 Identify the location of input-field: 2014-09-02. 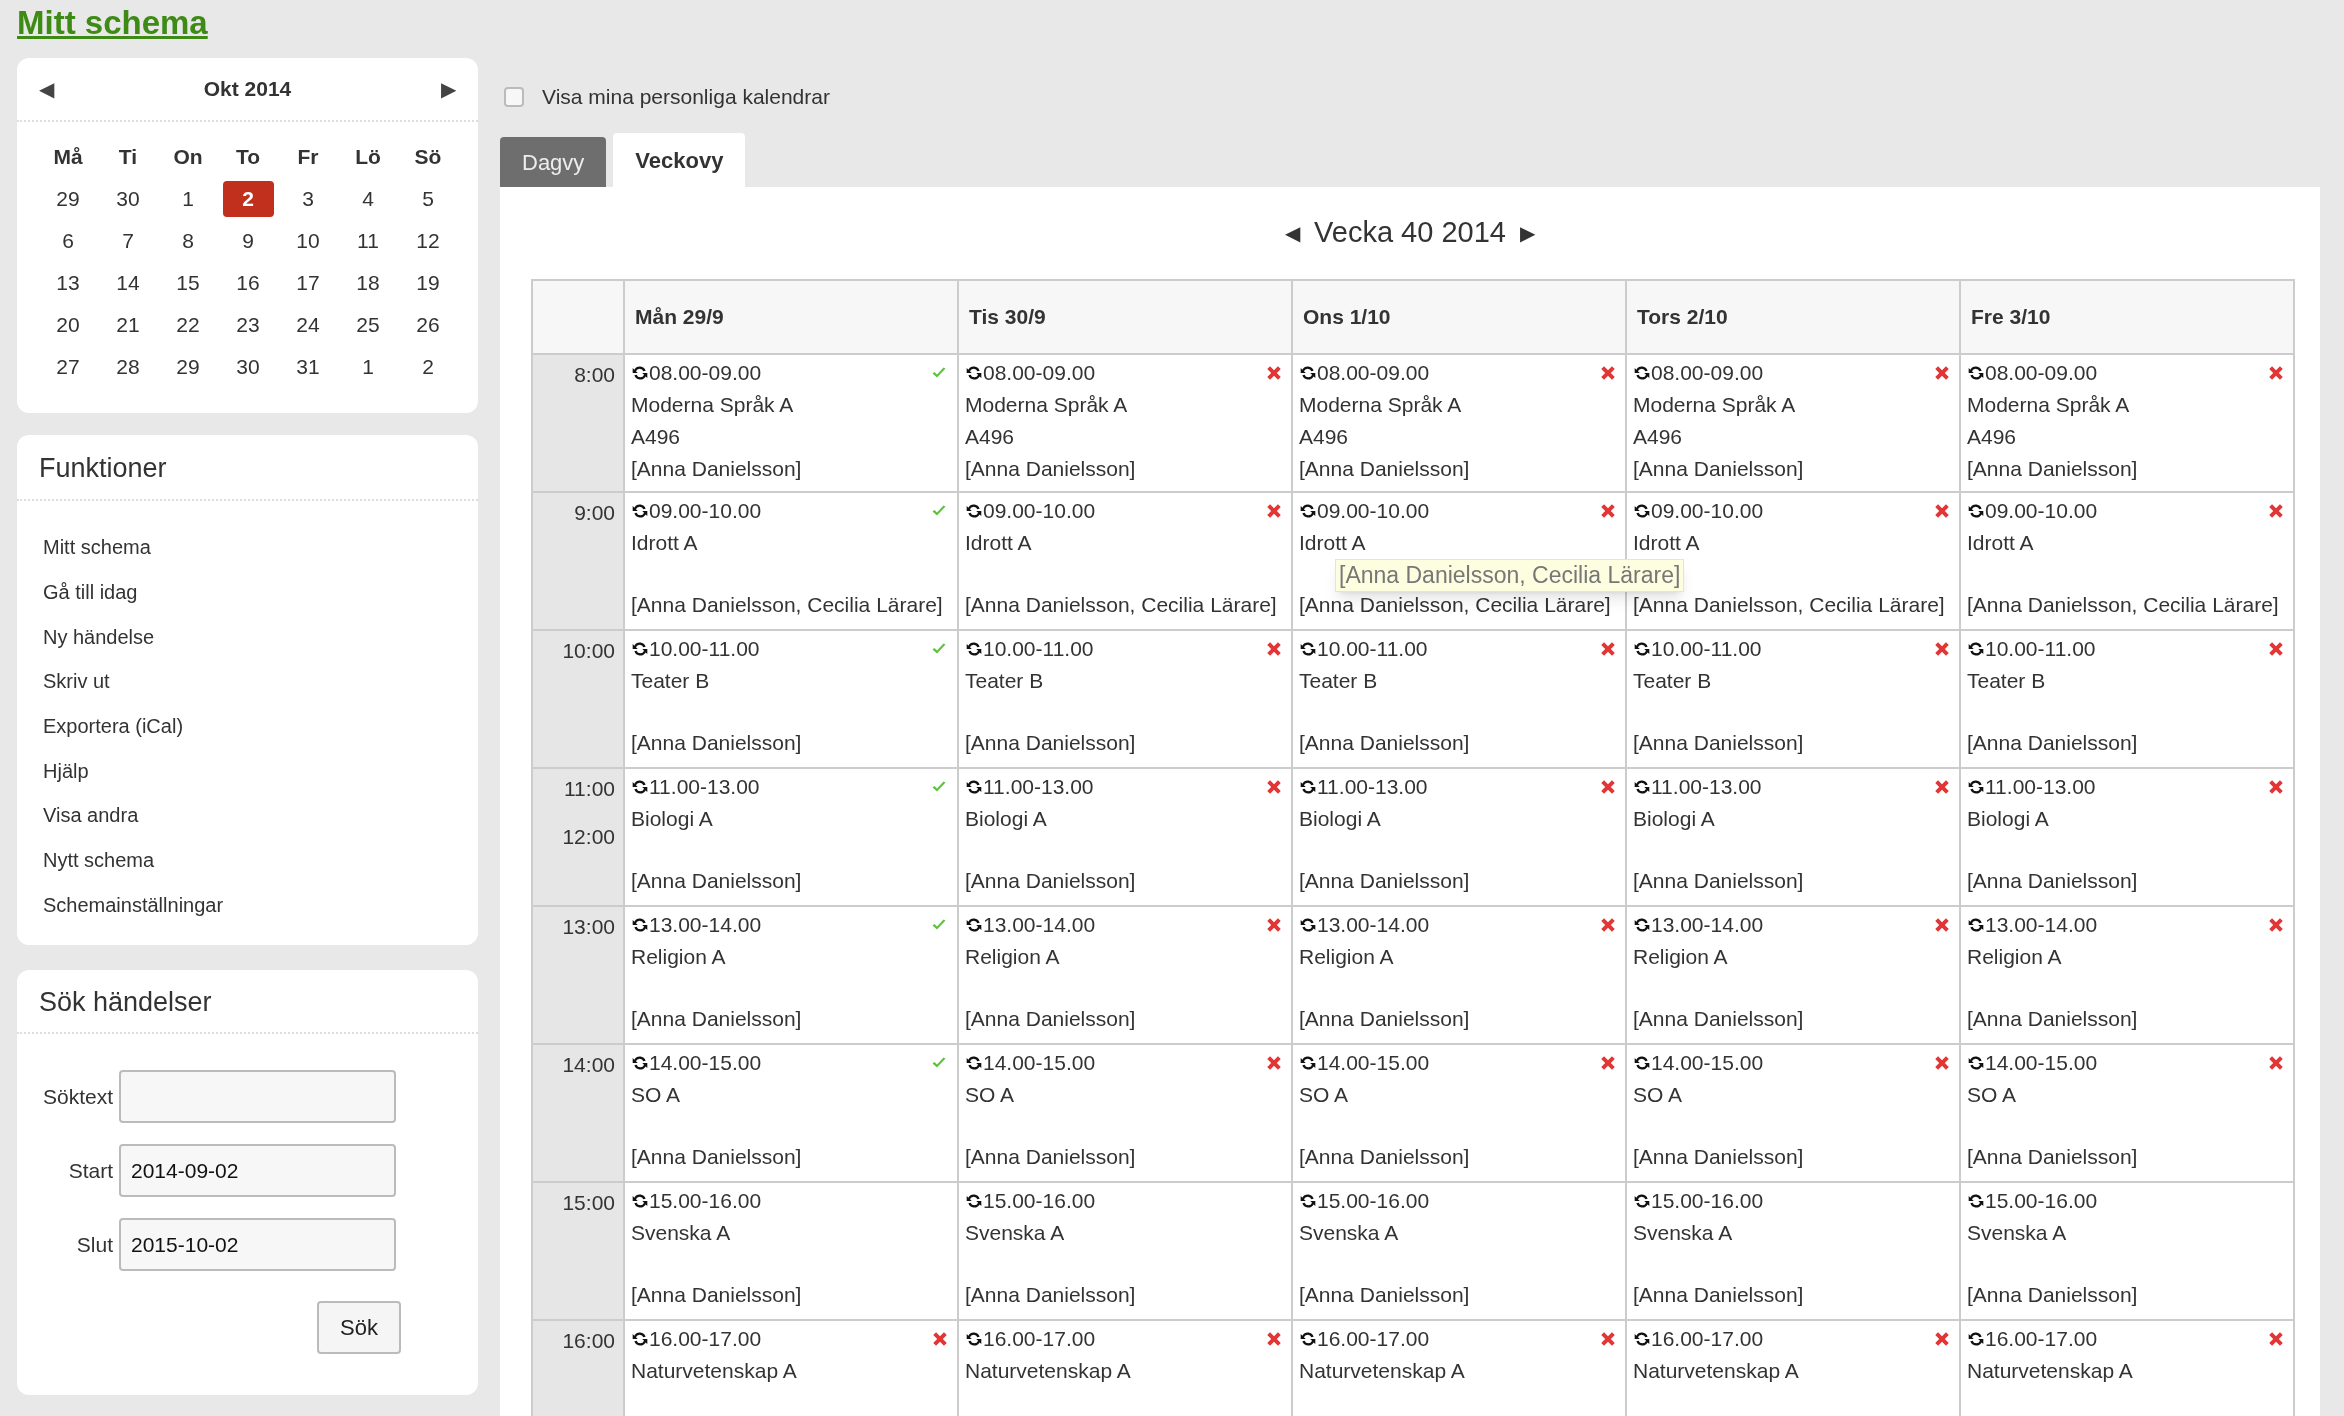
(257, 1170).